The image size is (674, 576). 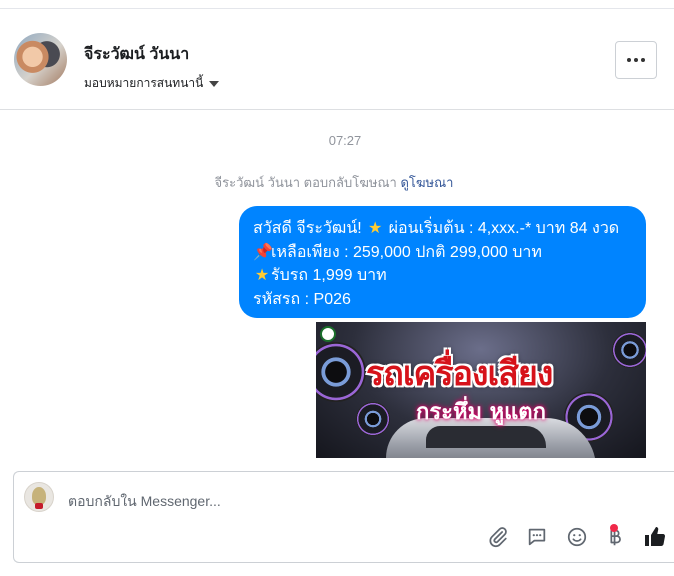 I want to click on message-line: รหัสรถ : P026, so click(x=443, y=300).